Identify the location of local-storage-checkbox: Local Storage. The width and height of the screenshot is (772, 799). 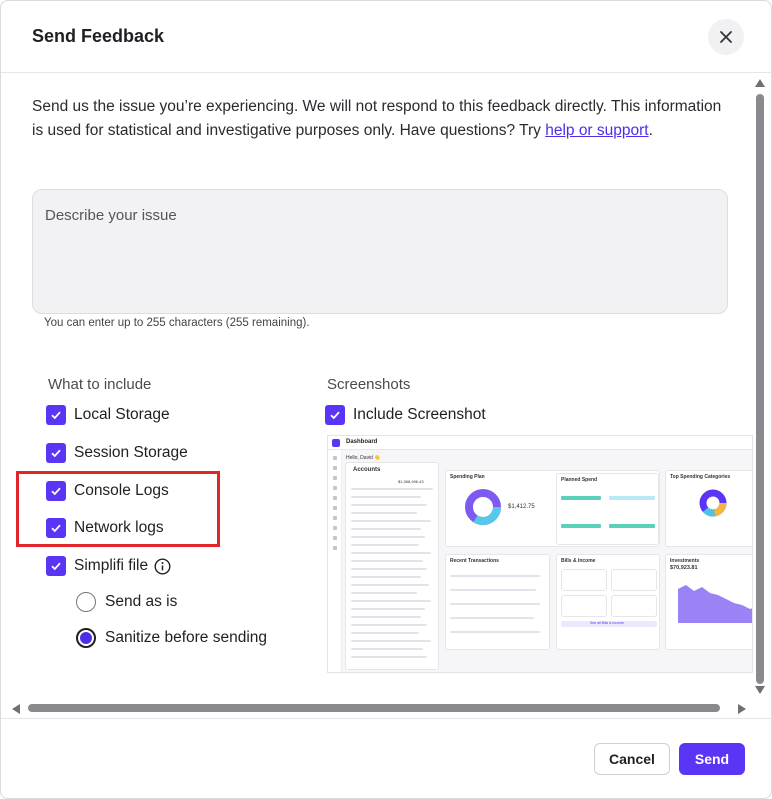
(108, 415).